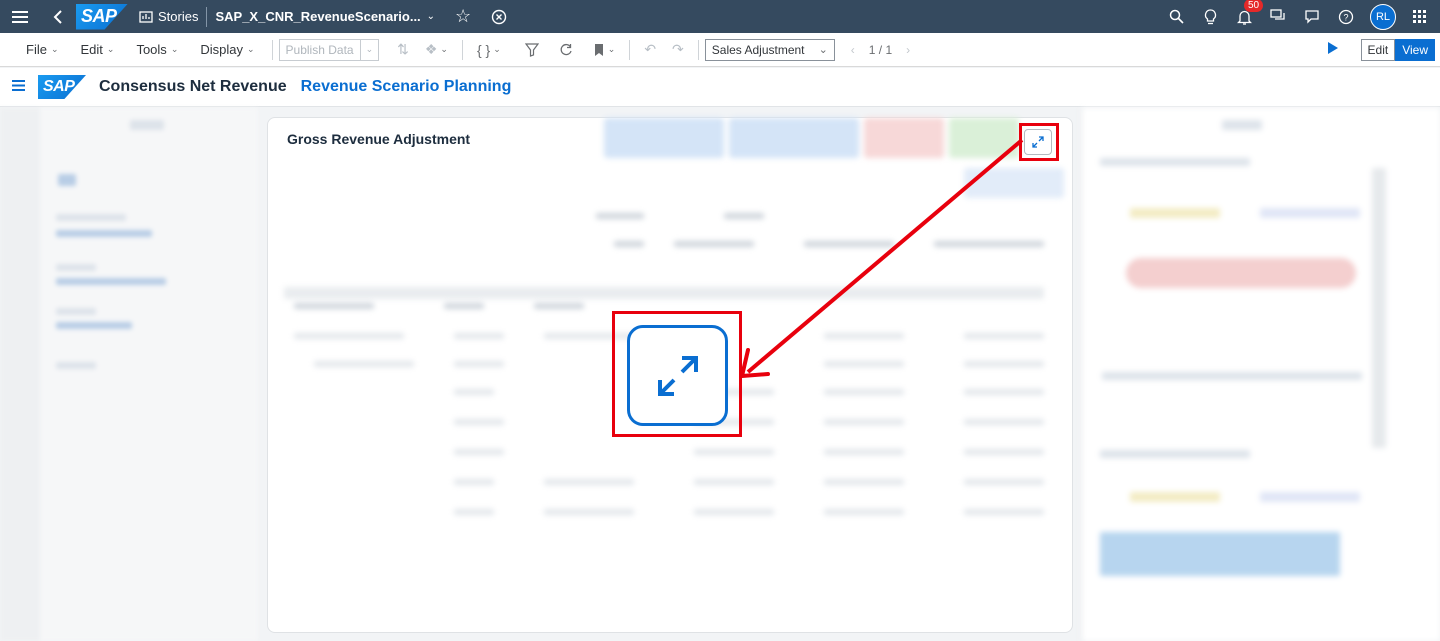  What do you see at coordinates (463, 16) in the screenshot?
I see `star-icon: ☆` at bounding box center [463, 16].